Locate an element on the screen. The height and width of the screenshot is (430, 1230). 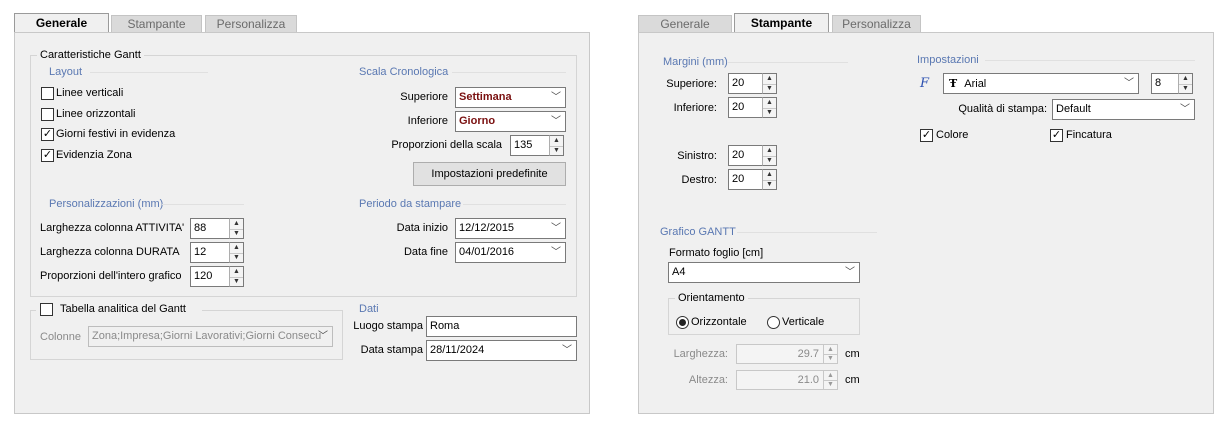
qualita-label: Qualità di stampa: is located at coordinates (1002, 109).